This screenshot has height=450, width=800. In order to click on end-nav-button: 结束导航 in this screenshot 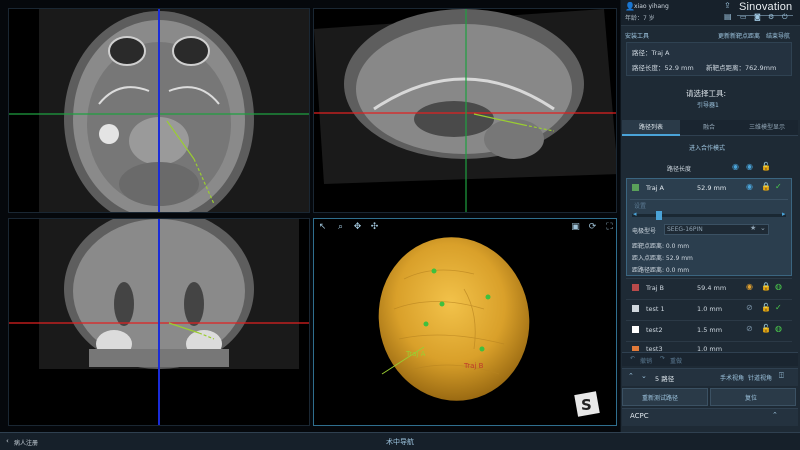, I will do `click(778, 35)`.